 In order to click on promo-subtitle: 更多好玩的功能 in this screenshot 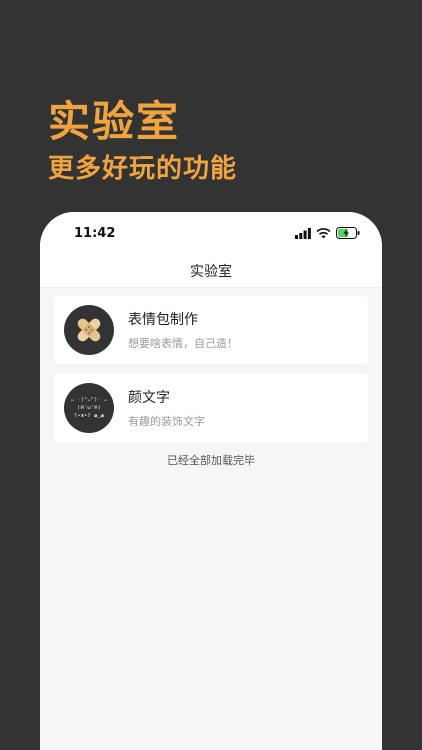, I will do `click(143, 169)`.